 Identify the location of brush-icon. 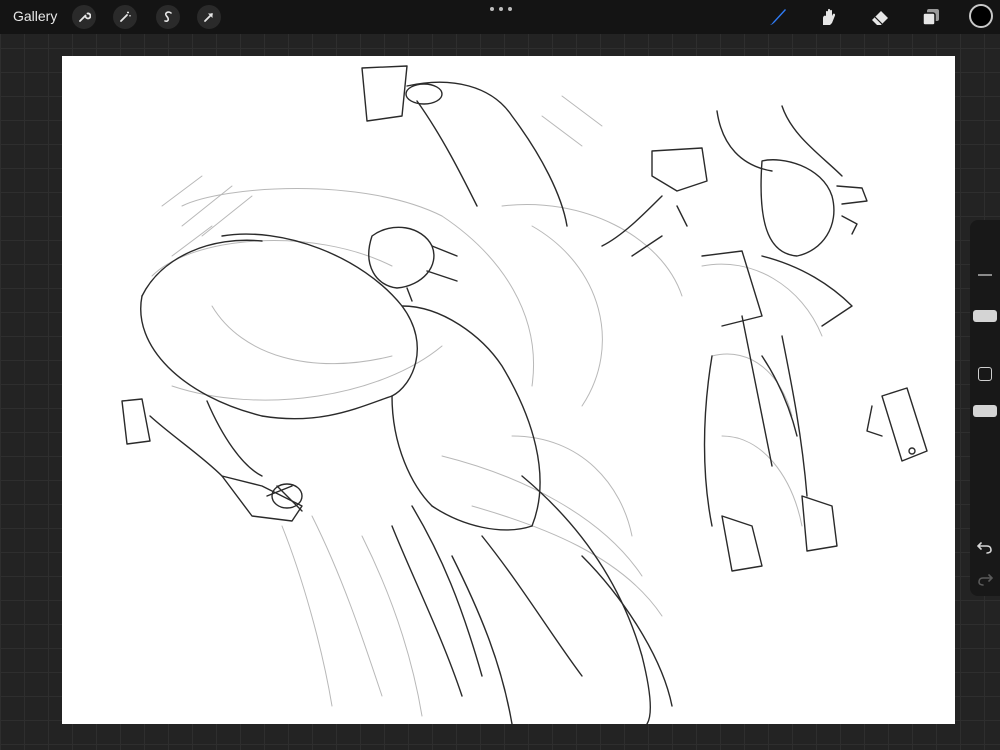
(778, 17).